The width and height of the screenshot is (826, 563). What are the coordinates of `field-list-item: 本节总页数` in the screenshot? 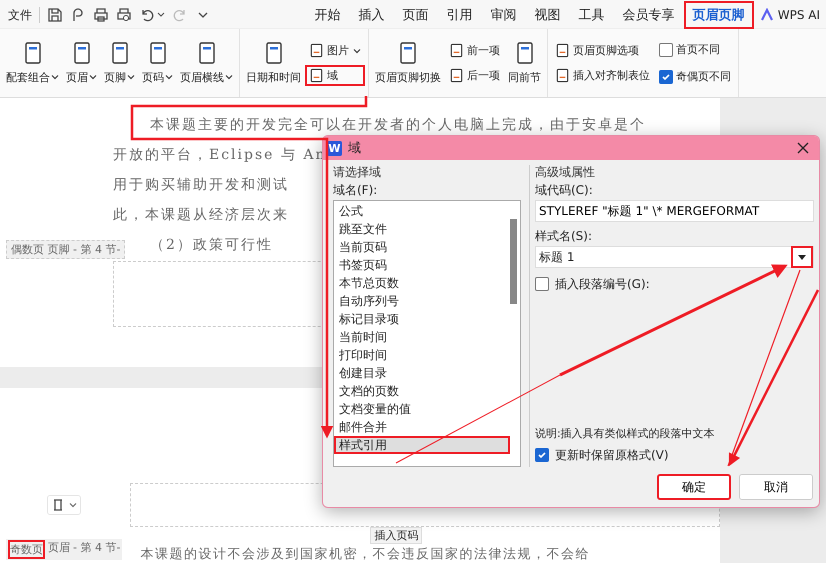 It's located at (422, 283).